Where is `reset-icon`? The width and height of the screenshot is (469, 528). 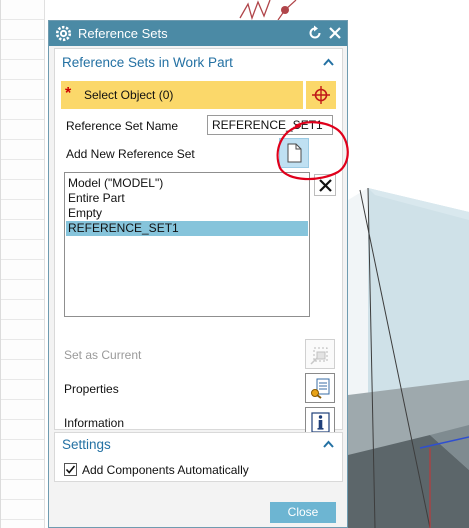 reset-icon is located at coordinates (315, 33).